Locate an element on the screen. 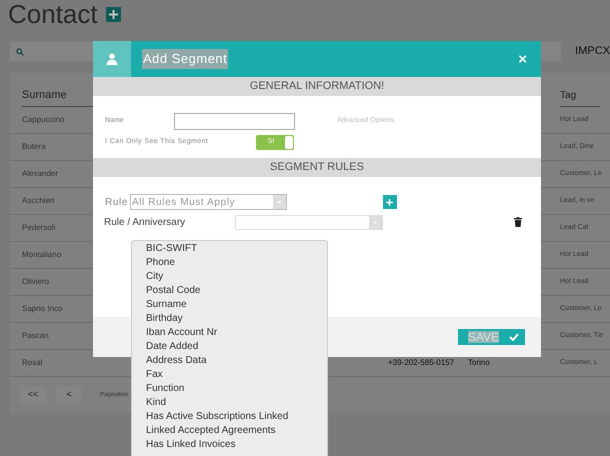  section-header: GENERAL INFORMATION! is located at coordinates (317, 86).